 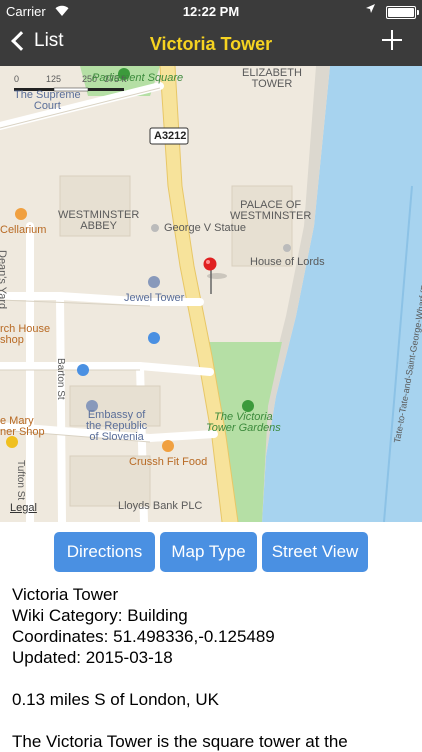 What do you see at coordinates (143, 636) in the screenshot?
I see `info-coordinates: Coordinates: 51.498336,-0.125489` at bounding box center [143, 636].